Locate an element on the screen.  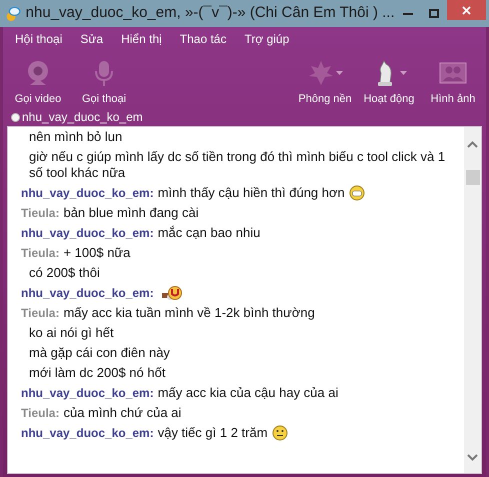
close-button is located at coordinates (466, 10).